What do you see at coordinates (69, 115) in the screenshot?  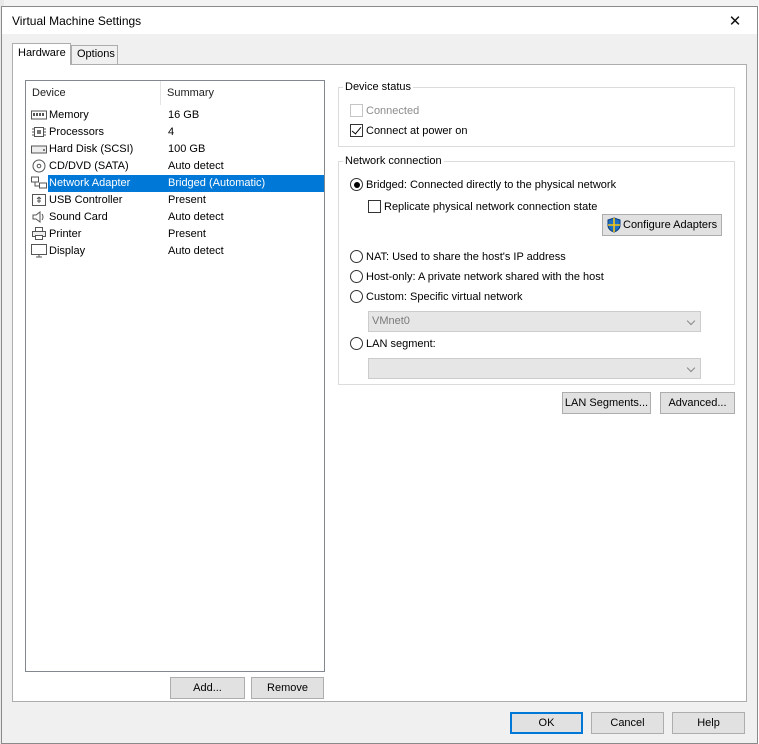 I see `device-name: Memory` at bounding box center [69, 115].